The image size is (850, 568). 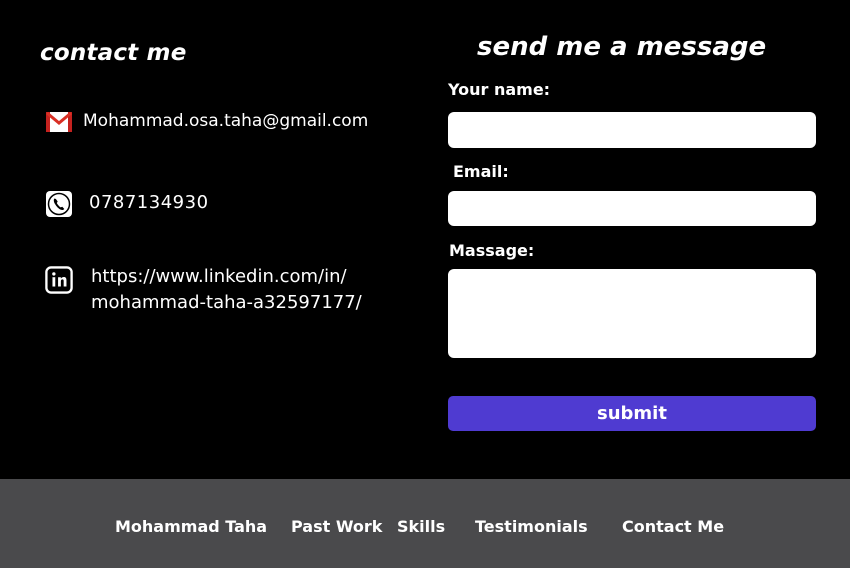 I want to click on nav-skills: Skills, so click(x=421, y=526).